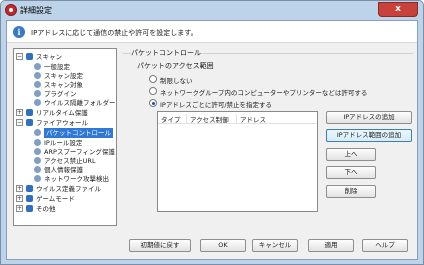  Describe the element at coordinates (29, 56) in the screenshot. I see `scan-icon` at that location.